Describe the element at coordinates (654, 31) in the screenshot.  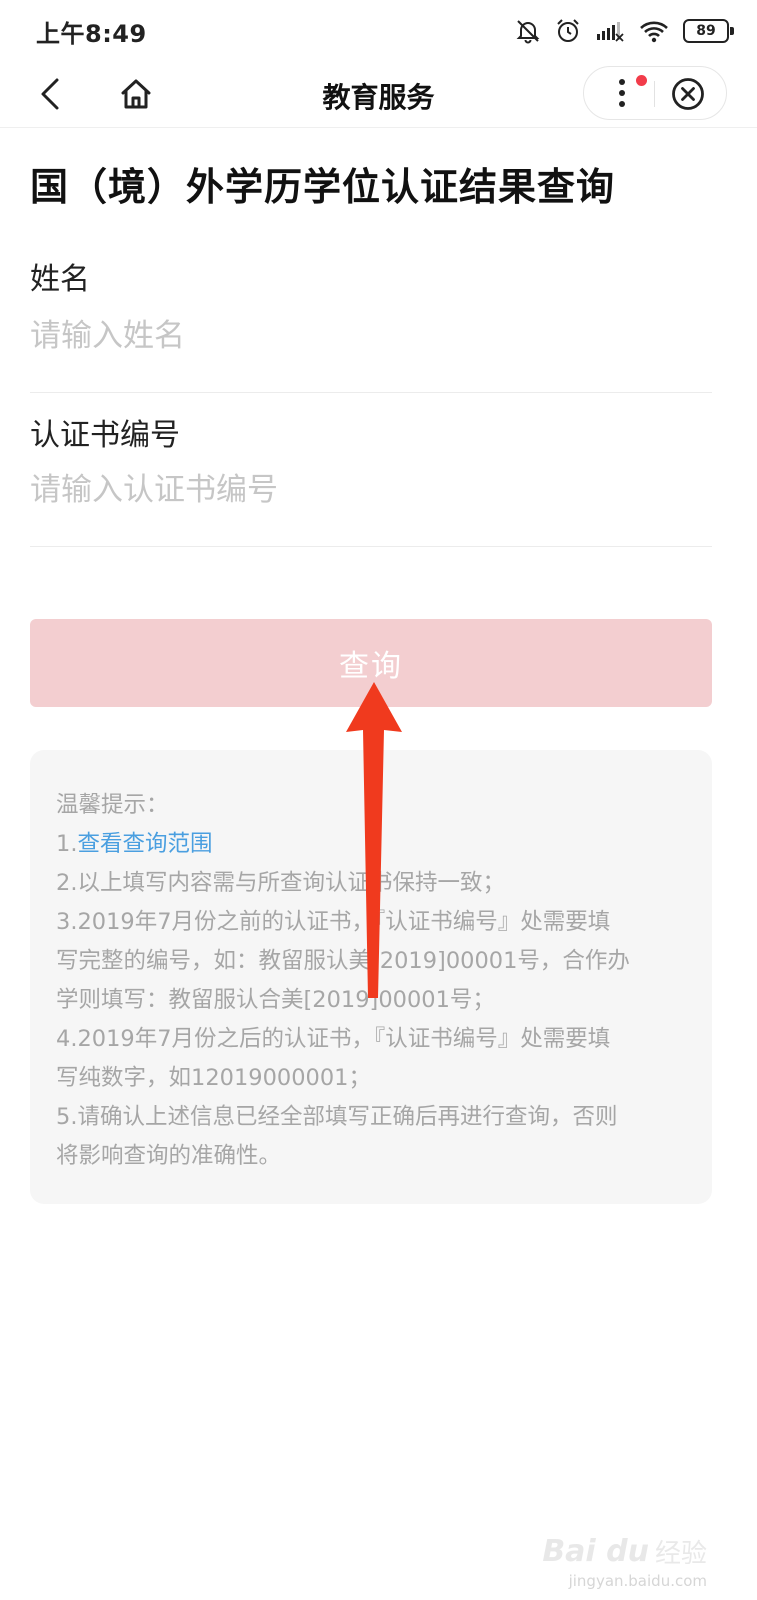
I see `wifi-icon` at that location.